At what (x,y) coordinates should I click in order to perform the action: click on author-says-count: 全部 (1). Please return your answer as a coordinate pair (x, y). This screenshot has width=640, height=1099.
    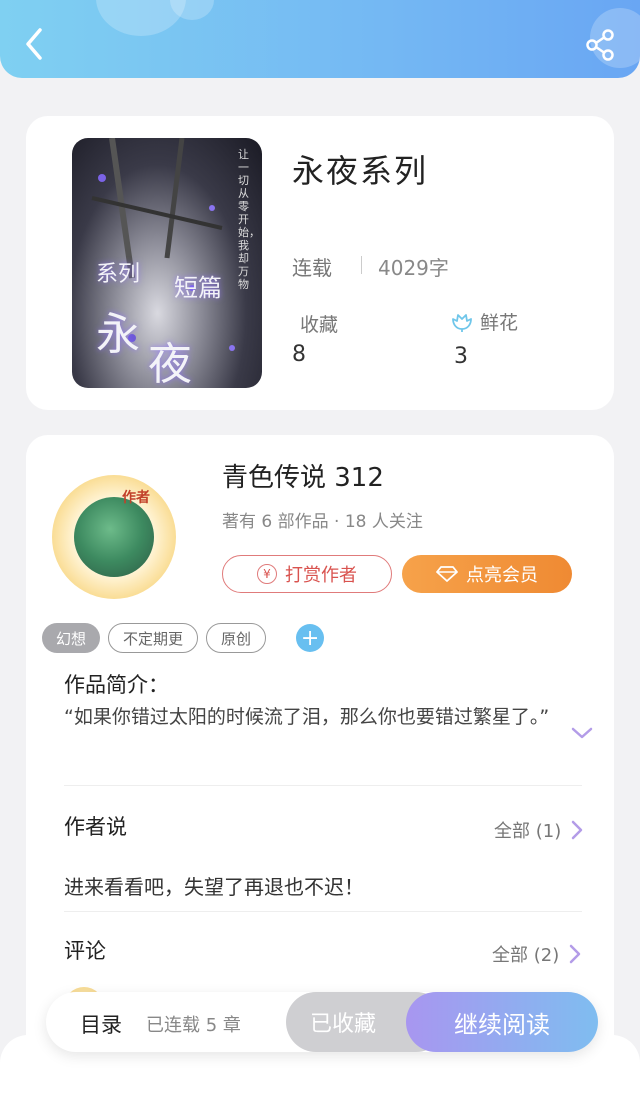
    Looking at the image, I should click on (528, 831).